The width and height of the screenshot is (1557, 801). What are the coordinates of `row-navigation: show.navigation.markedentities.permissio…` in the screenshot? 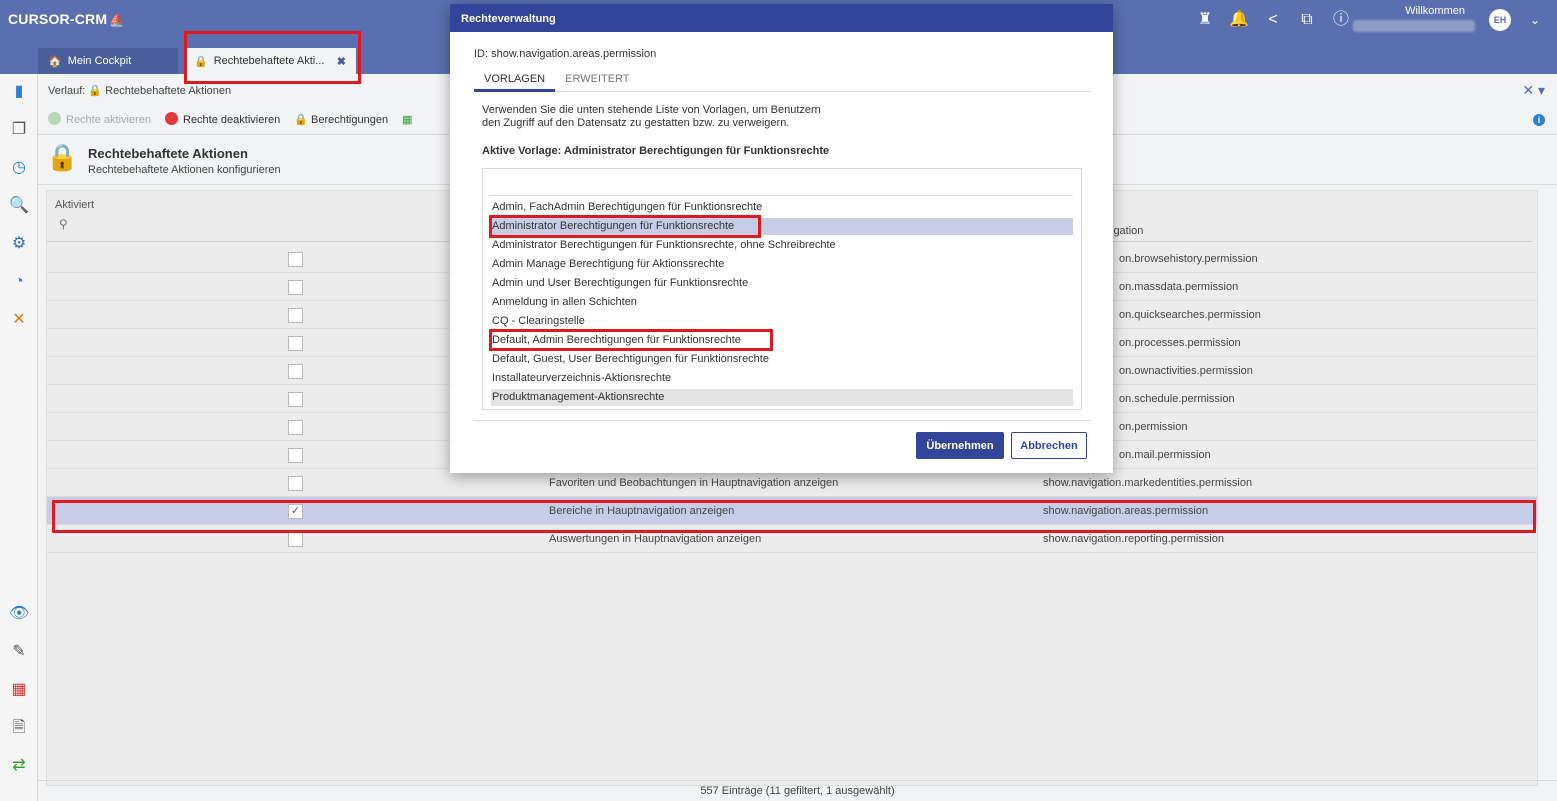 It's located at (1148, 483).